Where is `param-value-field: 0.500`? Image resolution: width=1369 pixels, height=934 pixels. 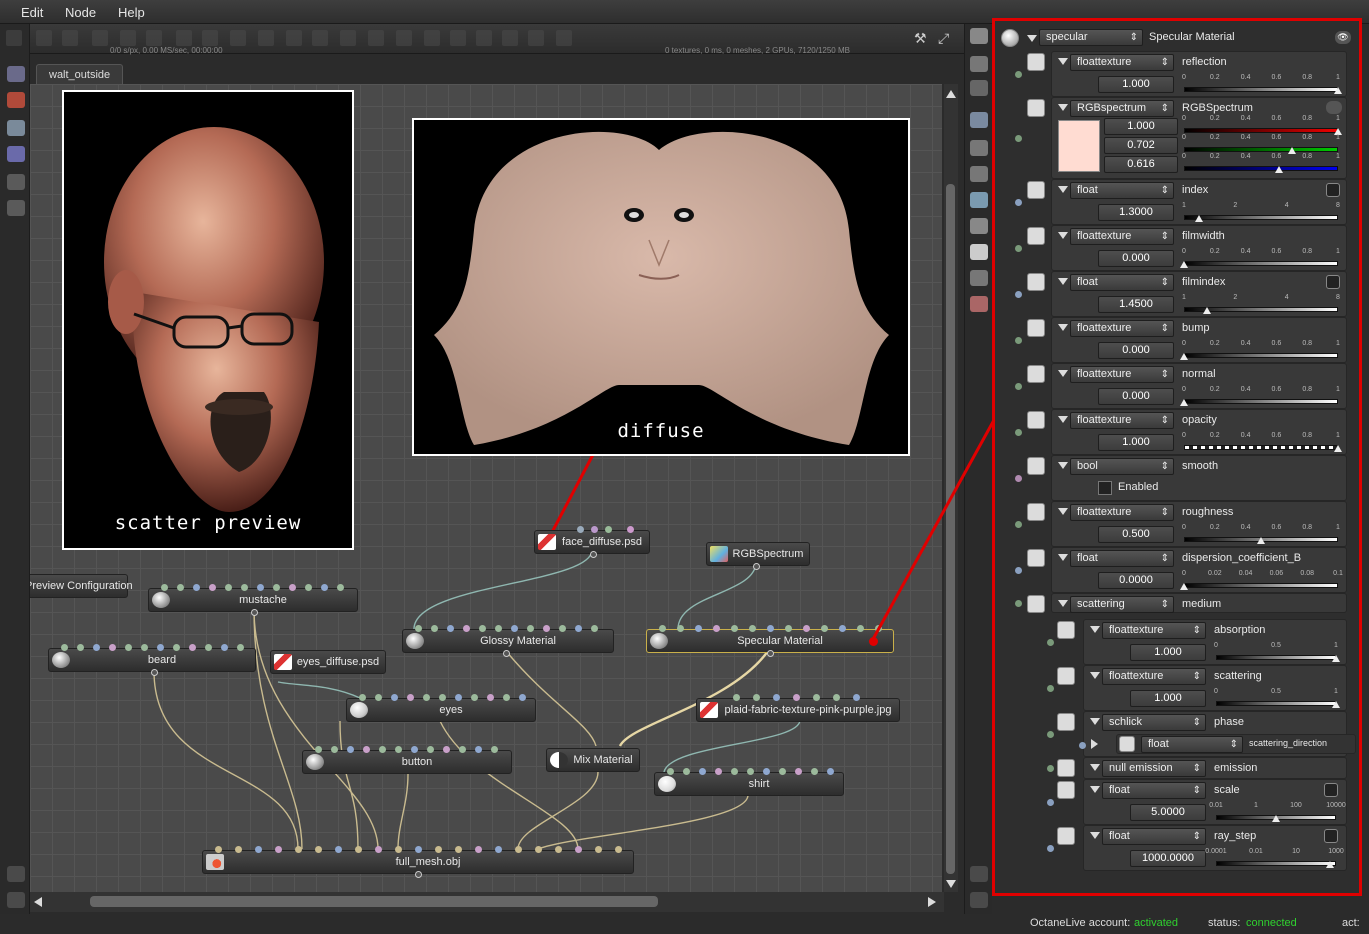
param-value-field: 0.500 is located at coordinates (1136, 534).